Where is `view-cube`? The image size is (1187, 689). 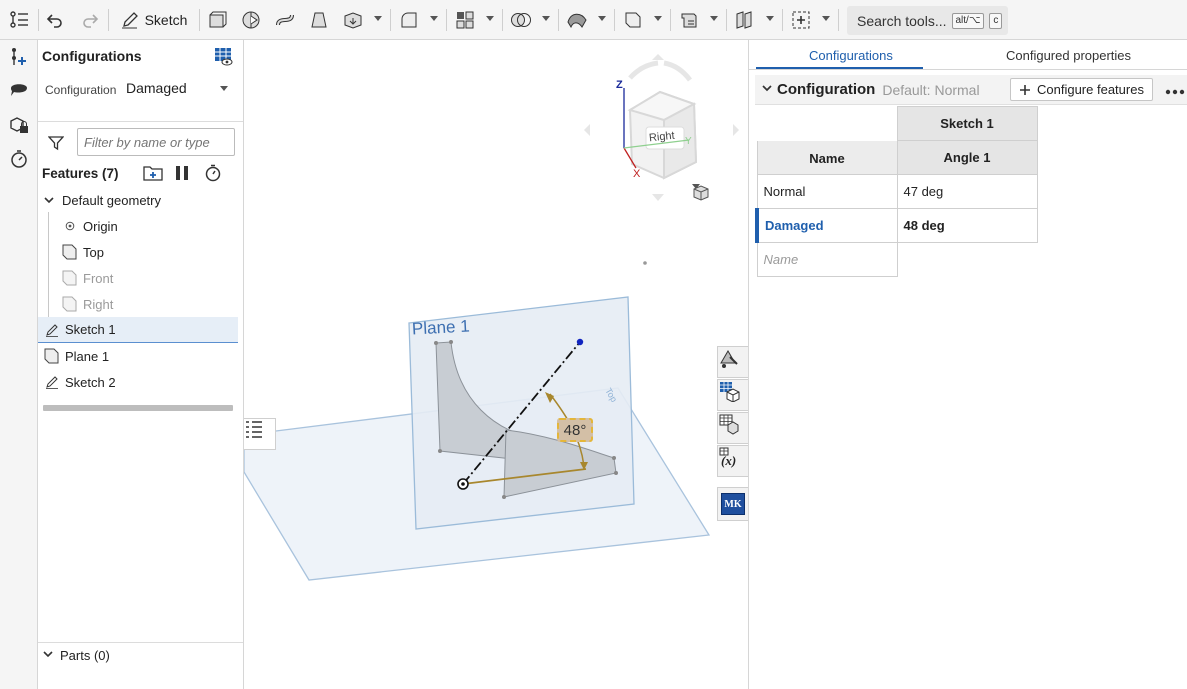 view-cube is located at coordinates (661, 127).